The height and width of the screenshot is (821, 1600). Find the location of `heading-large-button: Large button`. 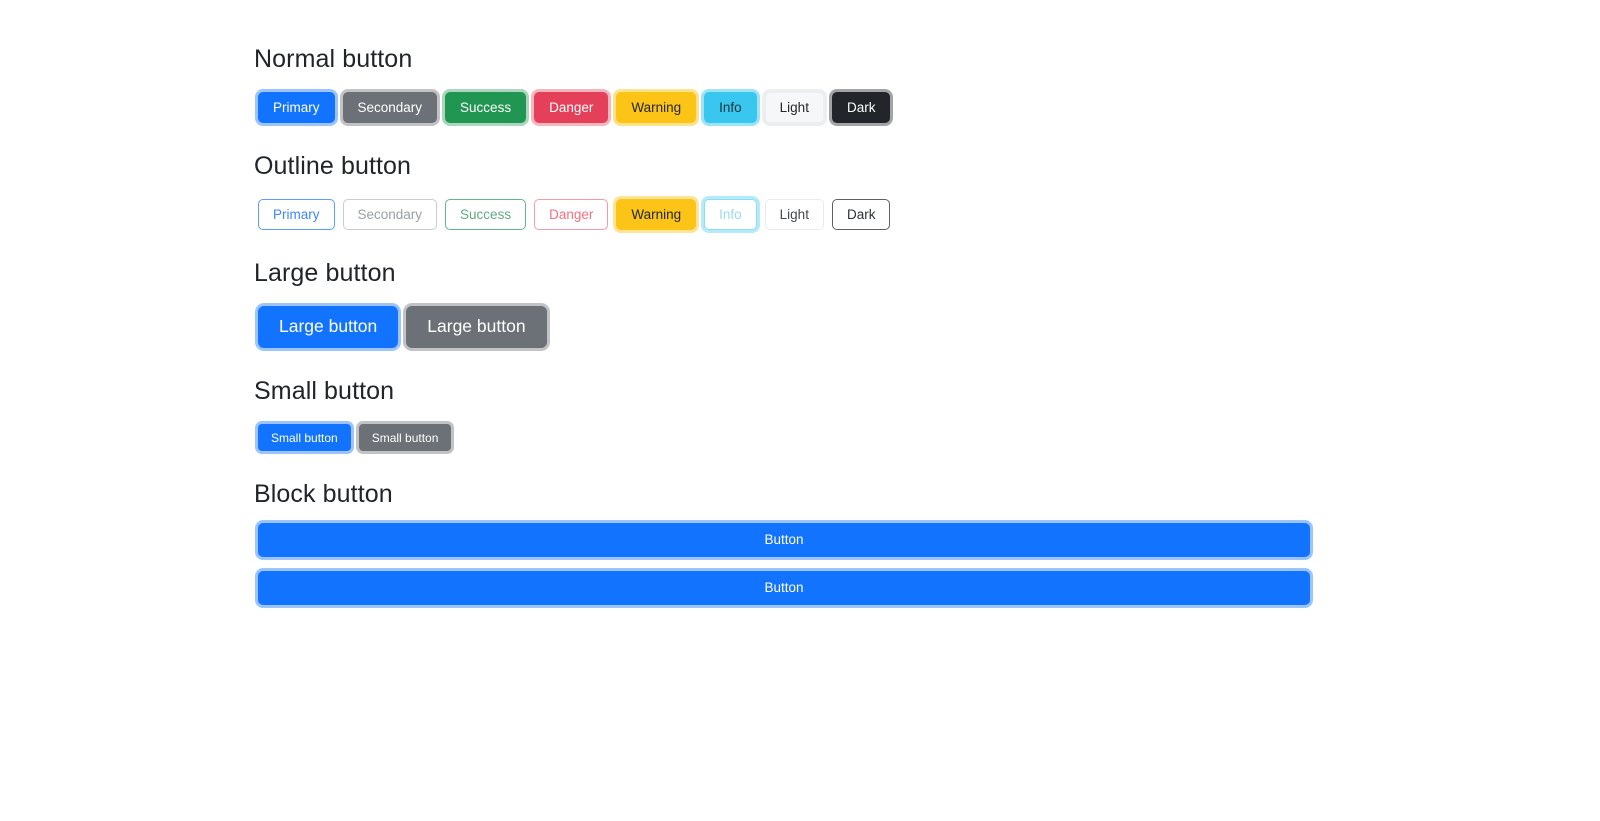

heading-large-button: Large button is located at coordinates (325, 273).